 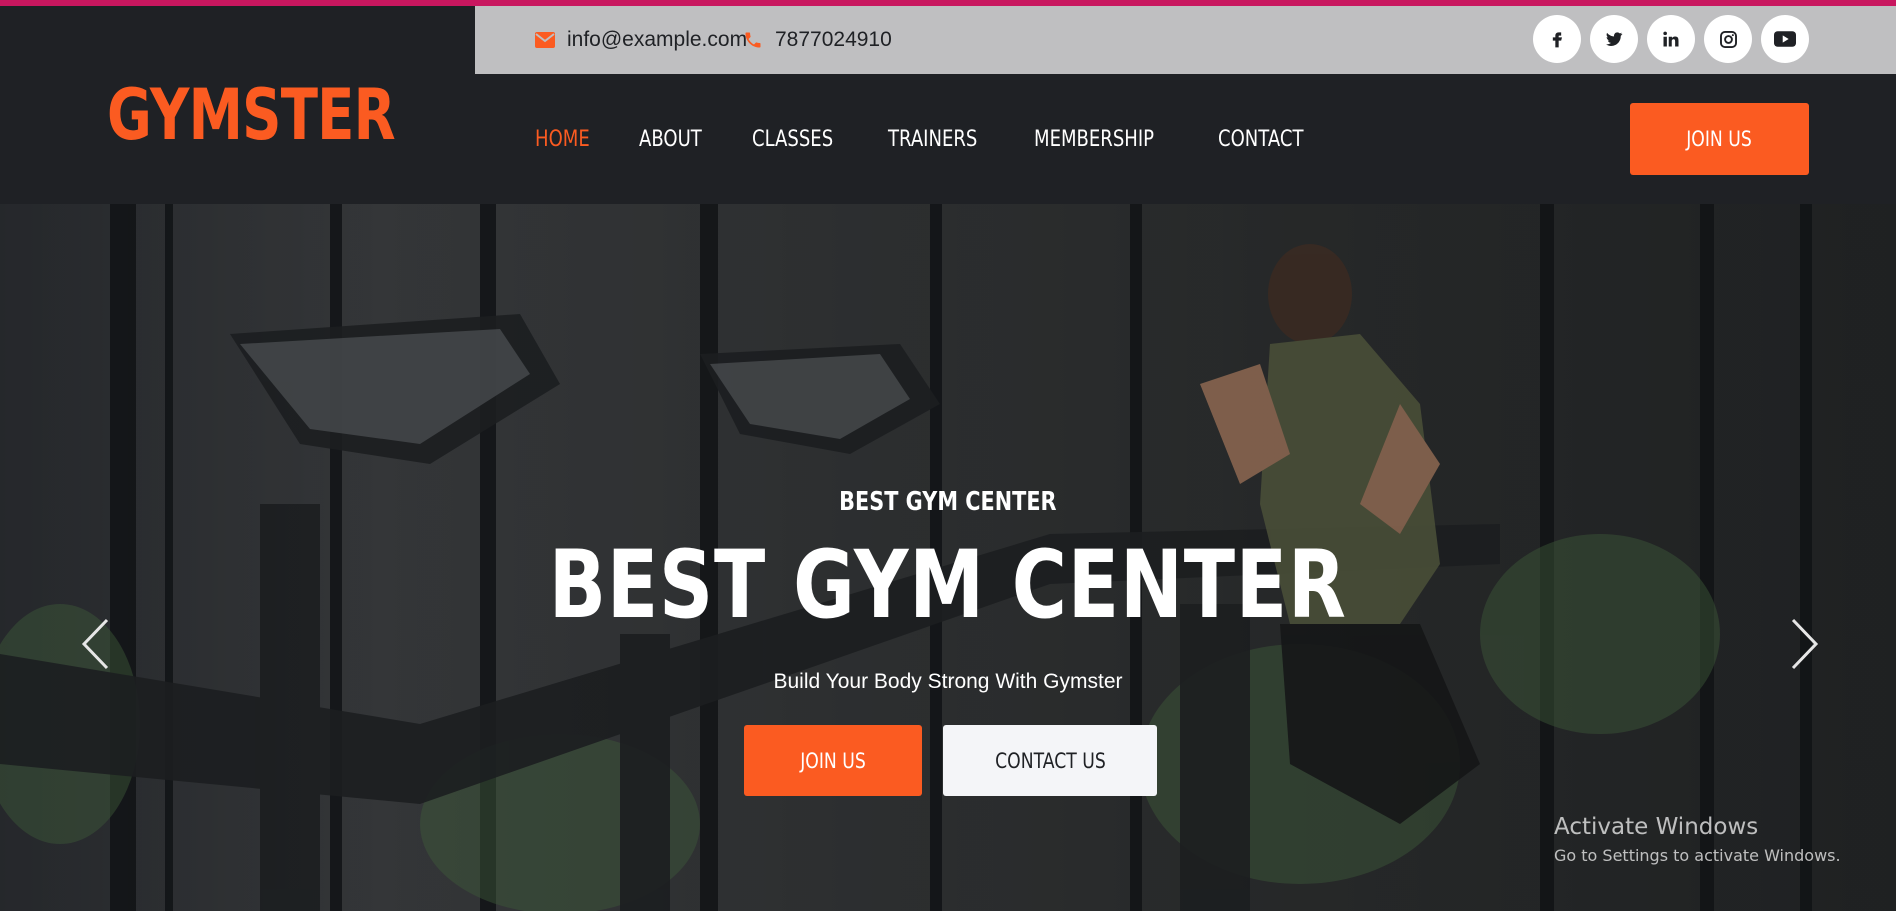 What do you see at coordinates (670, 139) in the screenshot?
I see `nav-about: ABOUT` at bounding box center [670, 139].